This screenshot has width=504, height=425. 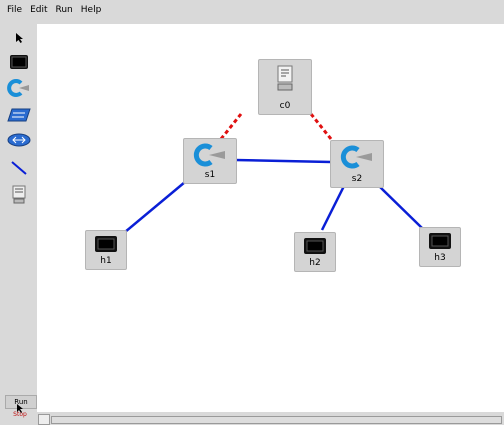 What do you see at coordinates (13, 10) in the screenshot?
I see `menu-file: File` at bounding box center [13, 10].